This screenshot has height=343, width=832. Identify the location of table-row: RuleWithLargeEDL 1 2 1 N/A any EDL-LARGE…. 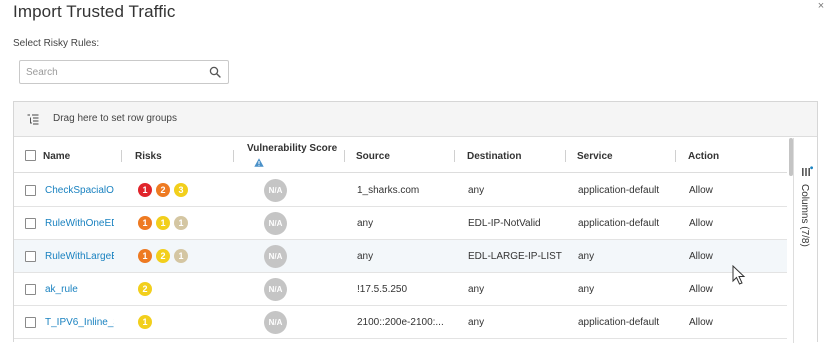
(400, 256).